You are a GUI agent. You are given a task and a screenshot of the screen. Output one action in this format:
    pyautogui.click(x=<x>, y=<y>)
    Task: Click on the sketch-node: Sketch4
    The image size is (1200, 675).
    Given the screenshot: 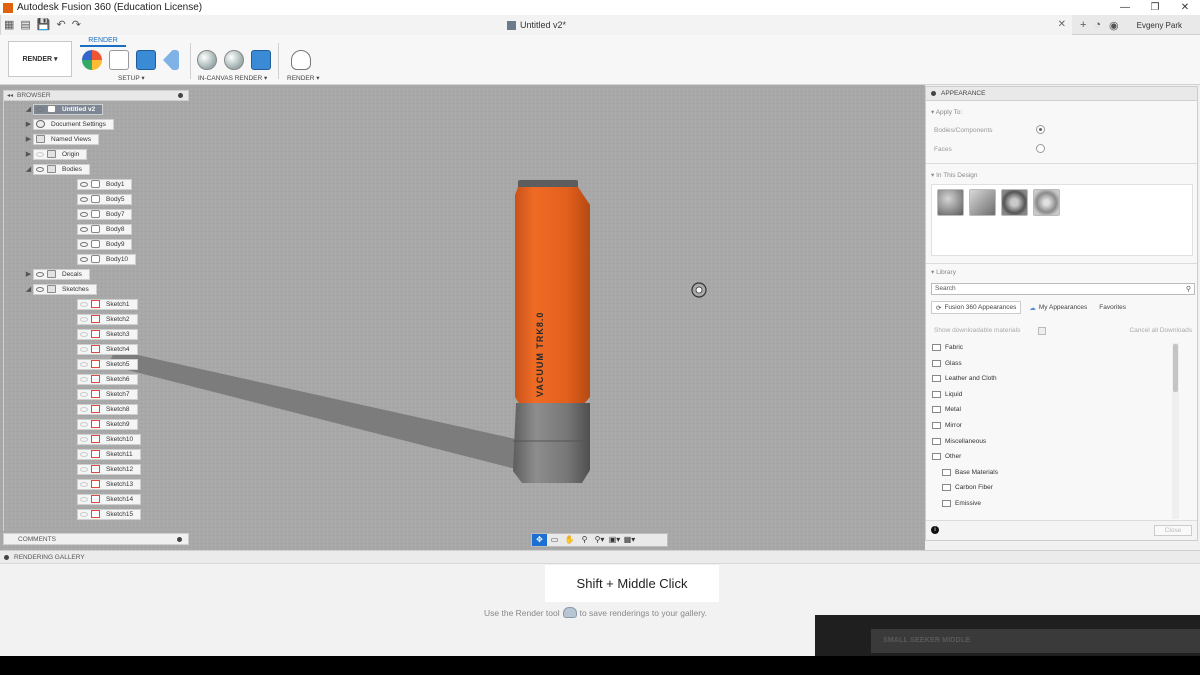 What is the action you would take?
    pyautogui.click(x=82, y=349)
    